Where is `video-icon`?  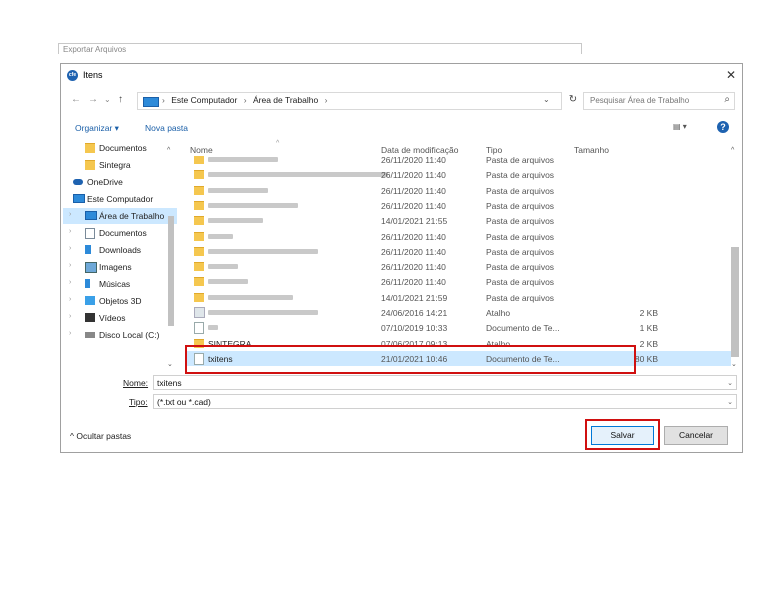 video-icon is located at coordinates (90, 317).